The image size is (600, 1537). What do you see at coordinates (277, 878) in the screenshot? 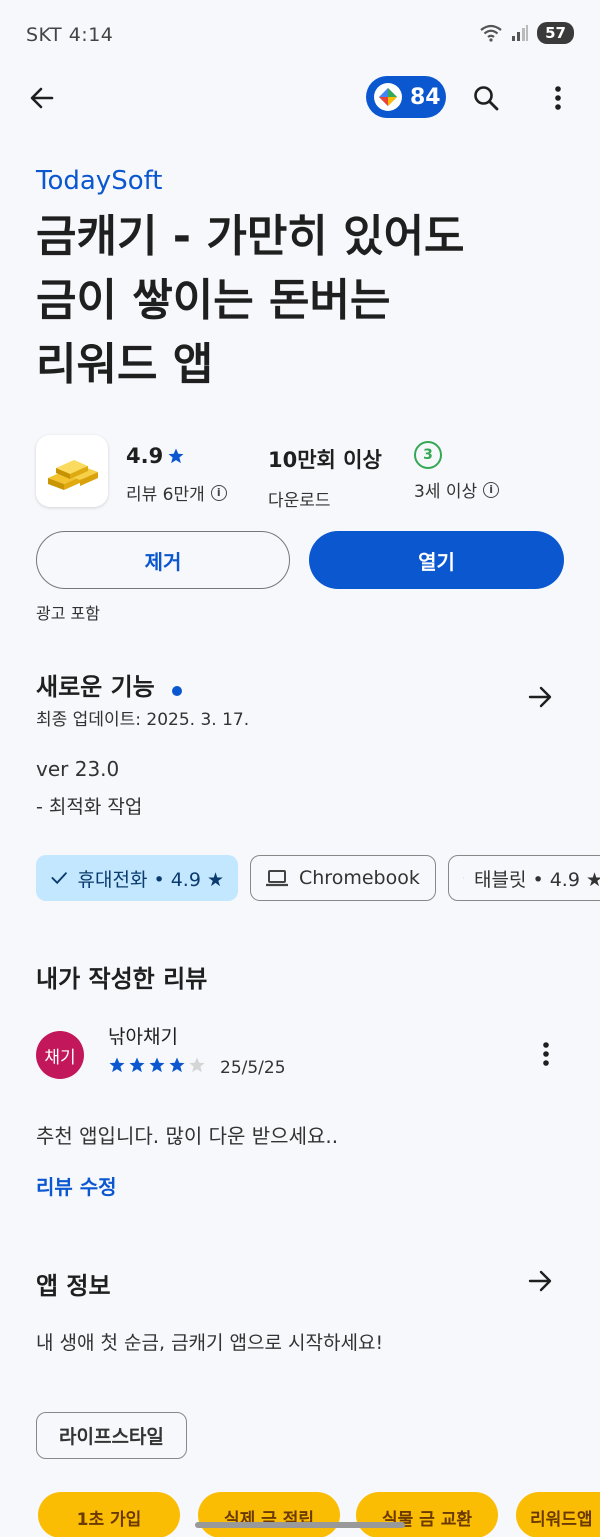
I see `laptop-icon` at bounding box center [277, 878].